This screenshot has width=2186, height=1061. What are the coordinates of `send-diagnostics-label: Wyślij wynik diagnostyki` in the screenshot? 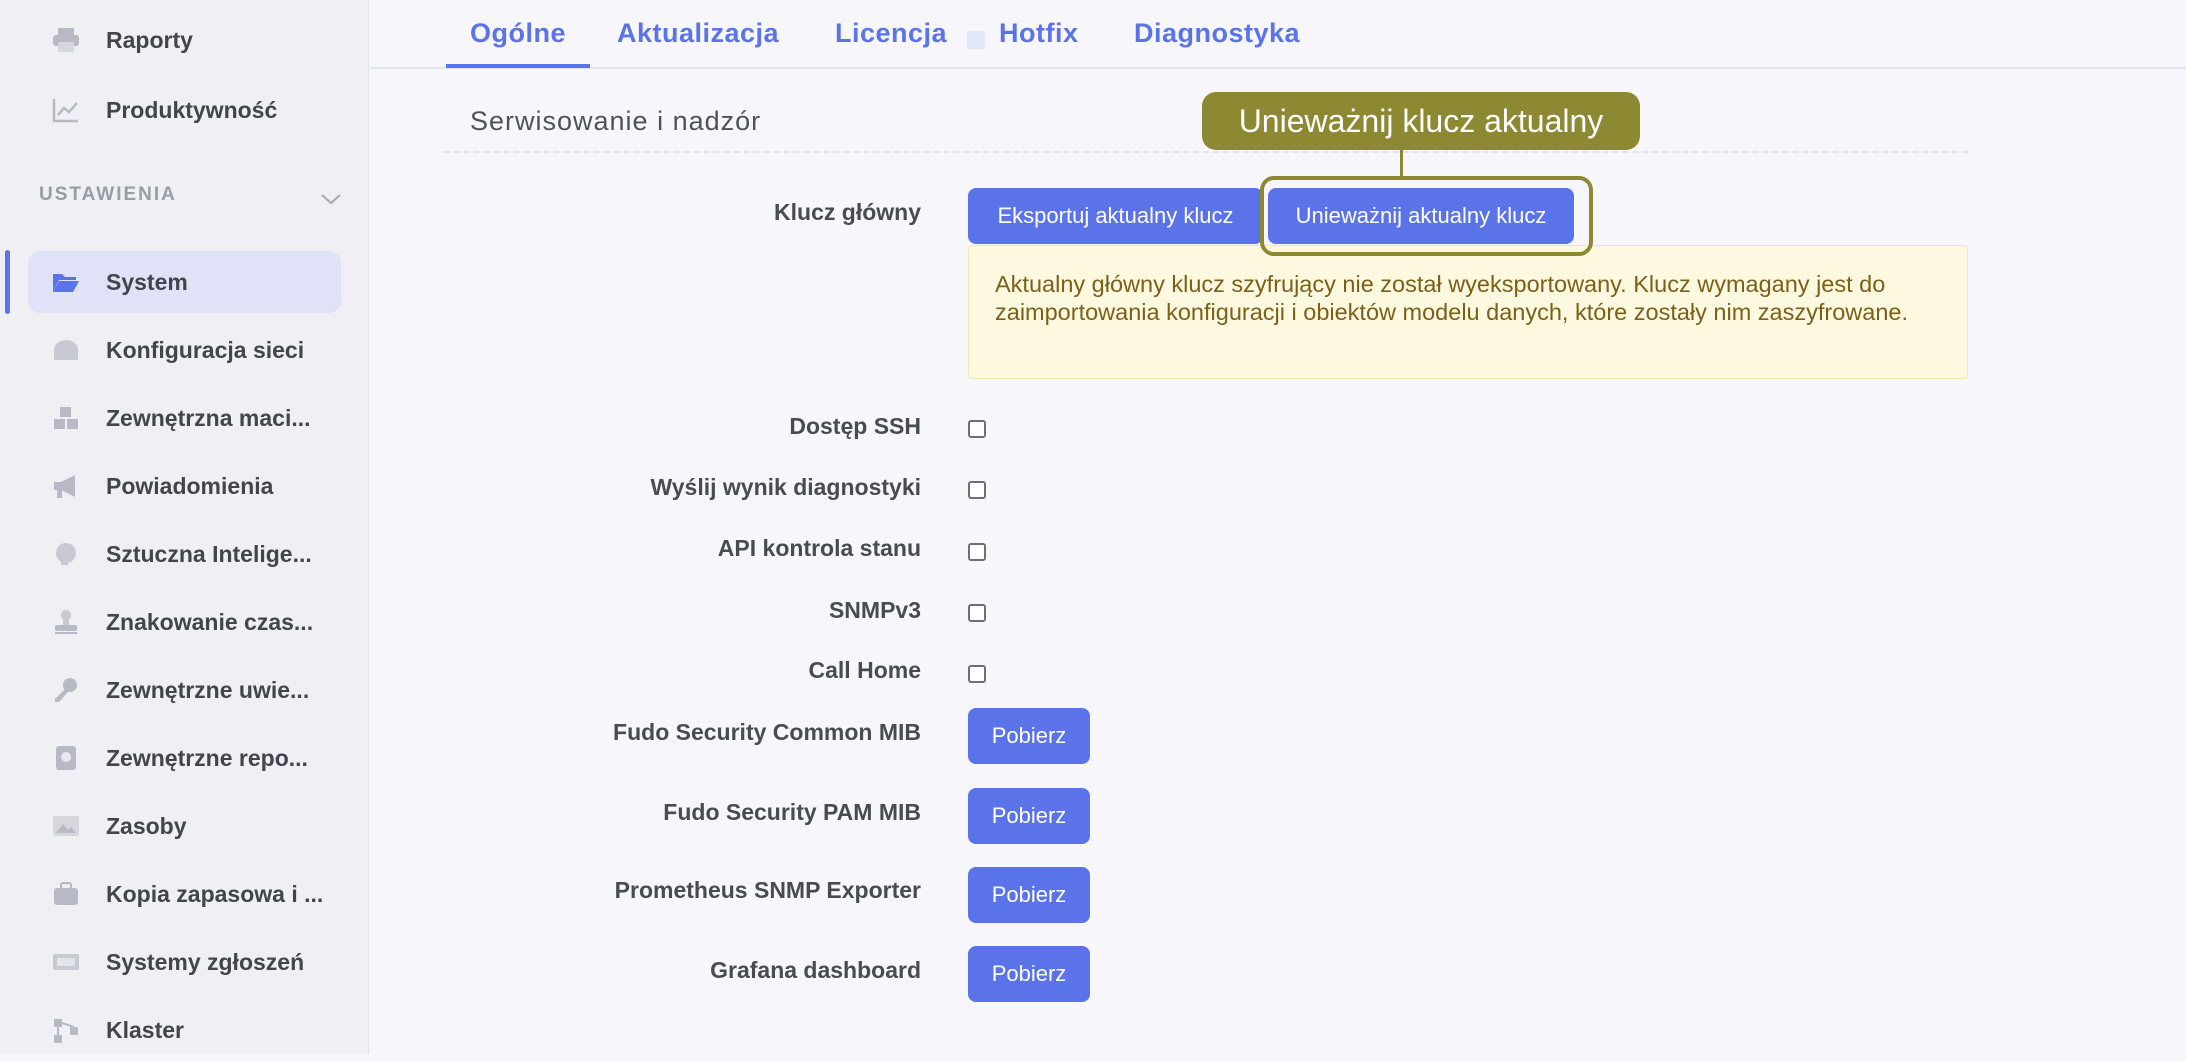 It's located at (785, 487).